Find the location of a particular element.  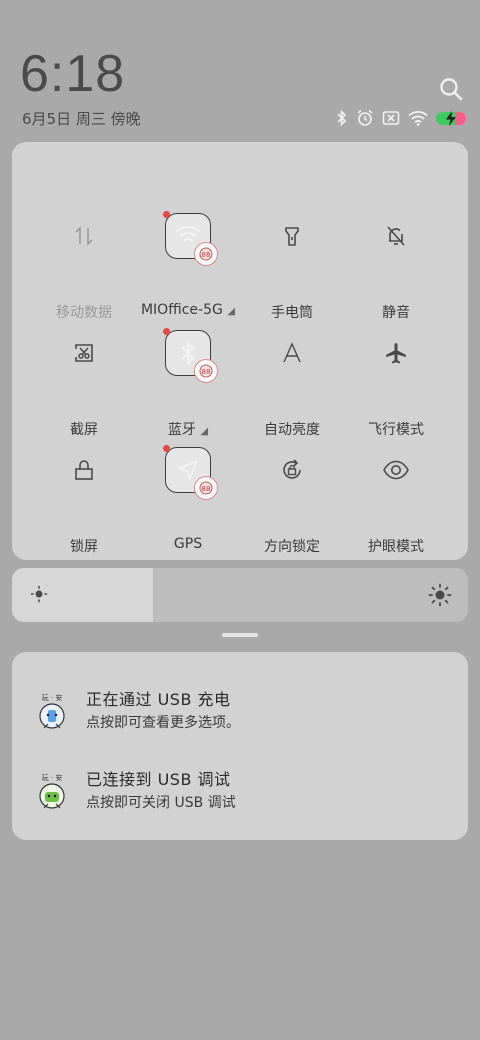

tile-rotation-lock: 方向锁定 is located at coordinates (292, 489).